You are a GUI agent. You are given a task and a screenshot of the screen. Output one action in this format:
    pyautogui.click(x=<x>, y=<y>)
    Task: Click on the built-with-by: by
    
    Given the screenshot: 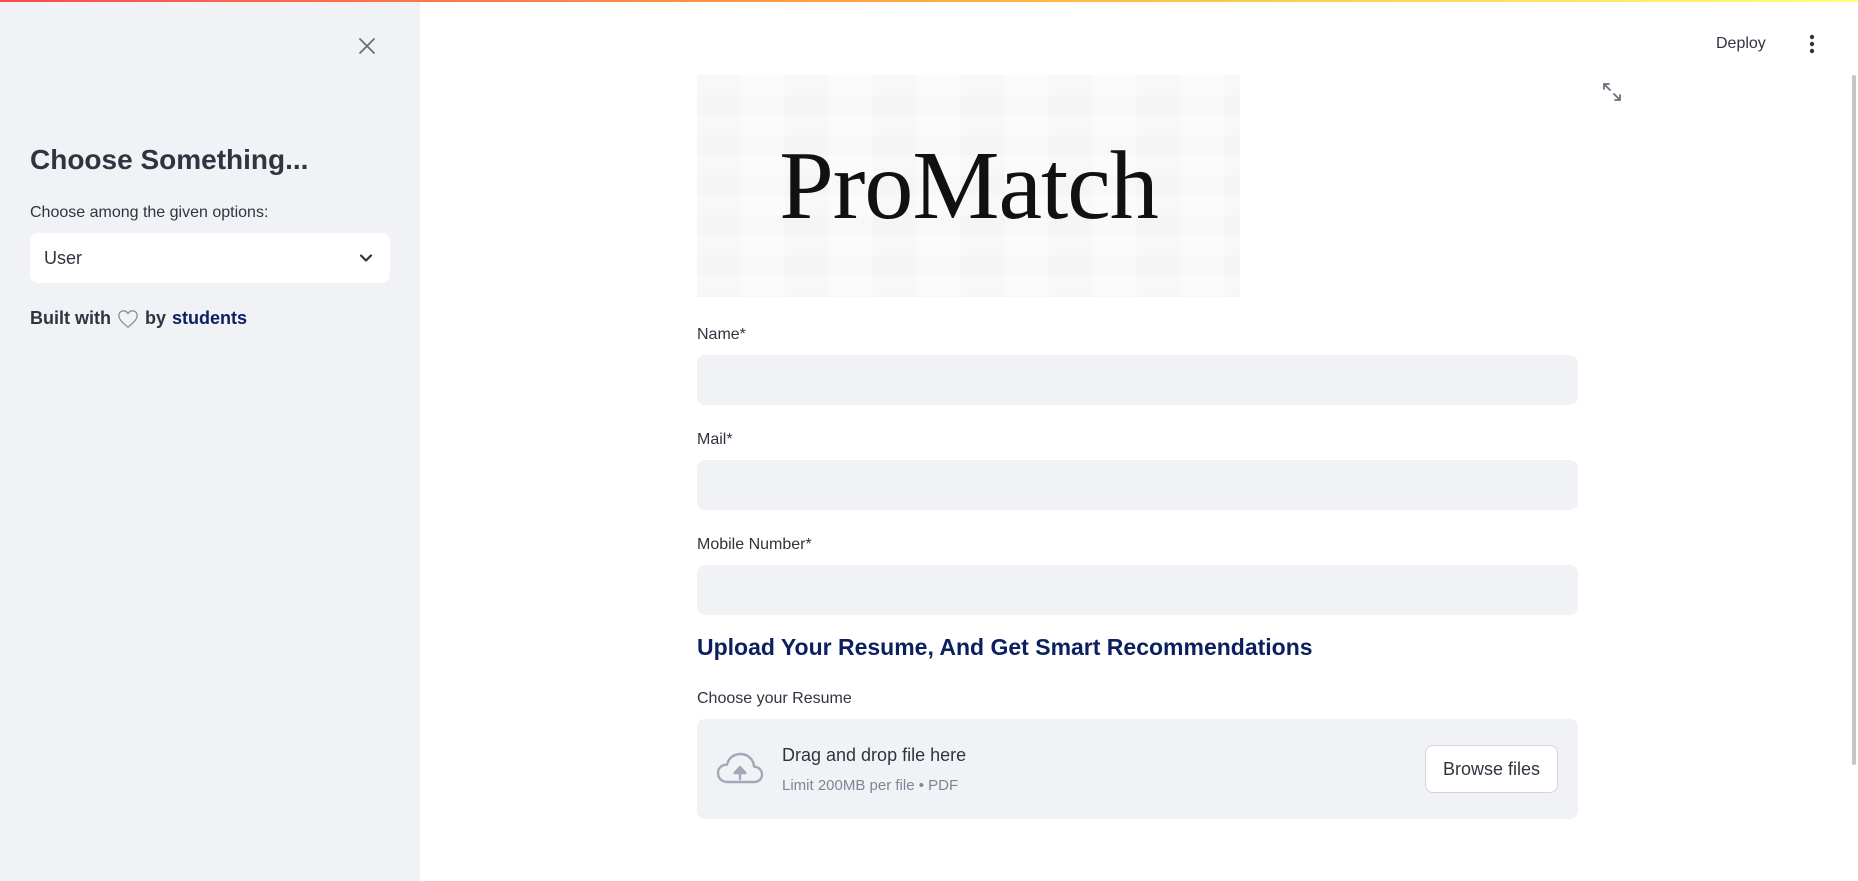 What is the action you would take?
    pyautogui.click(x=155, y=318)
    